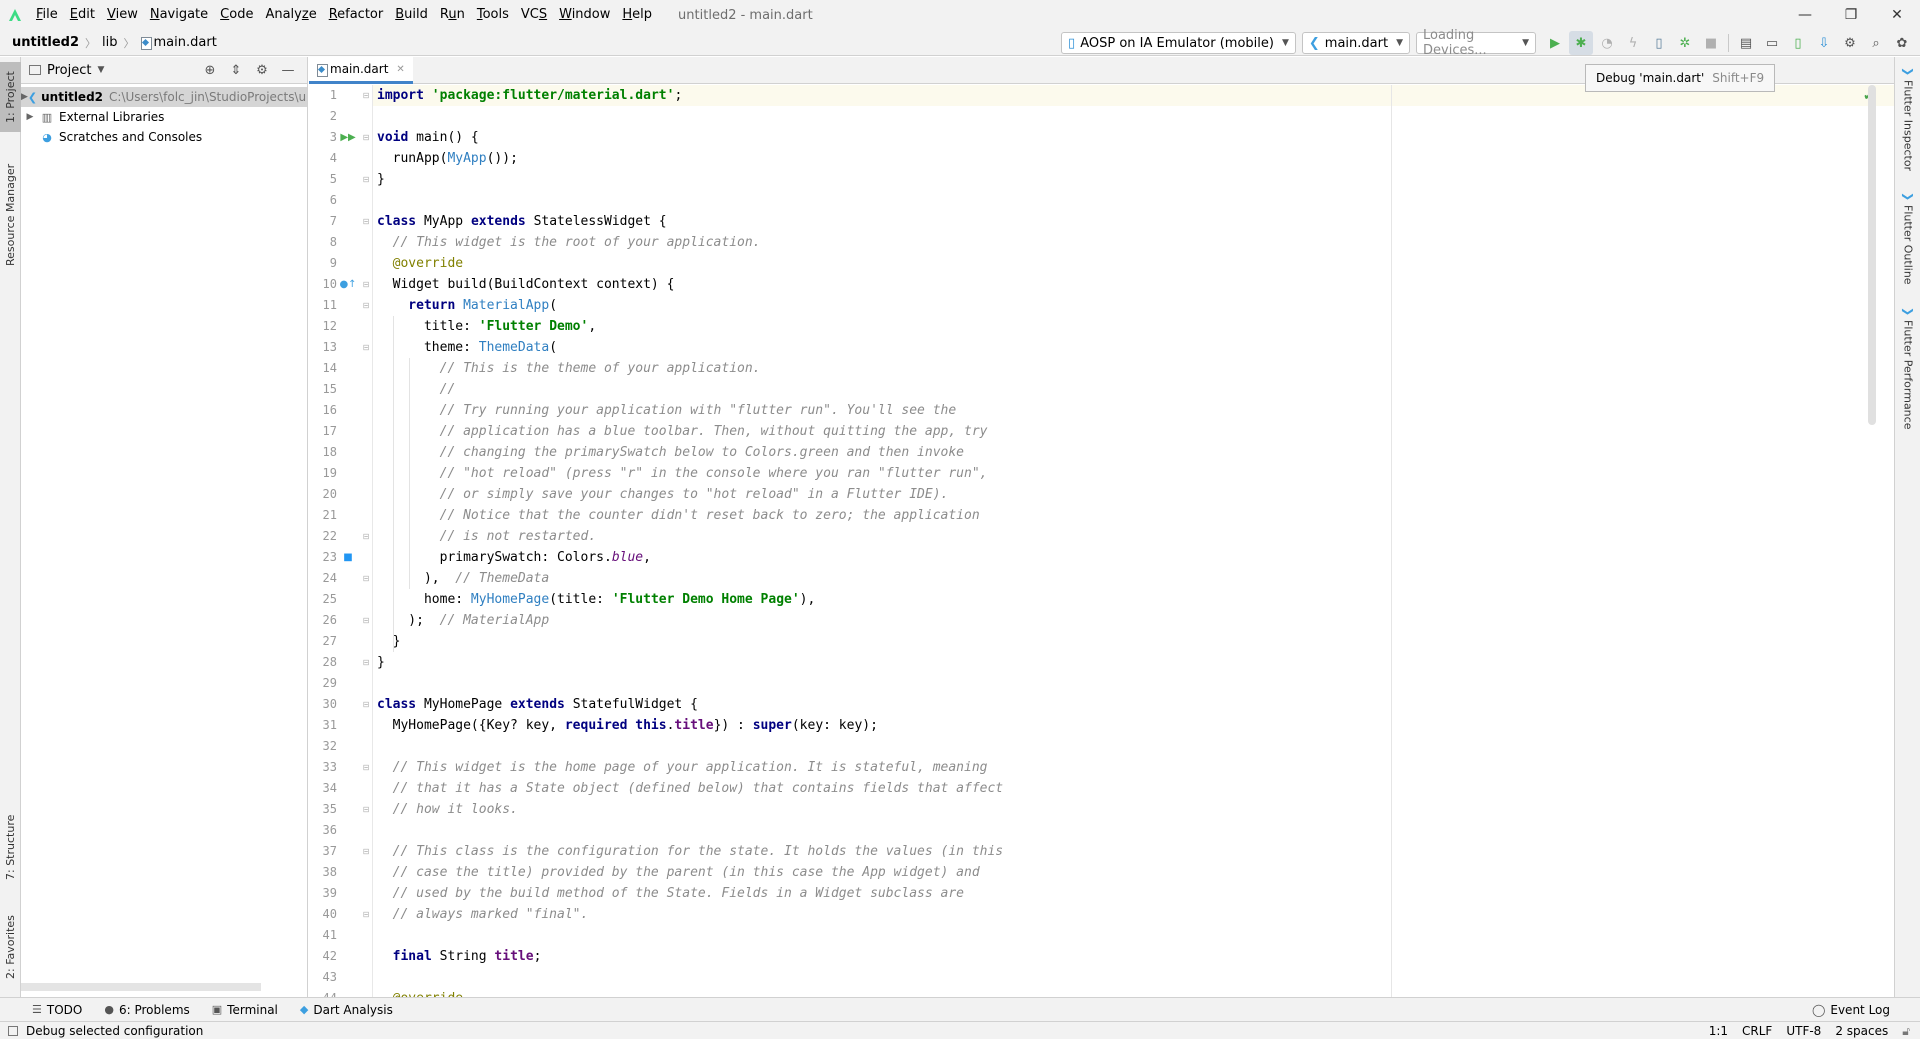  What do you see at coordinates (1902, 43) in the screenshot?
I see `settings-icon: ✿` at bounding box center [1902, 43].